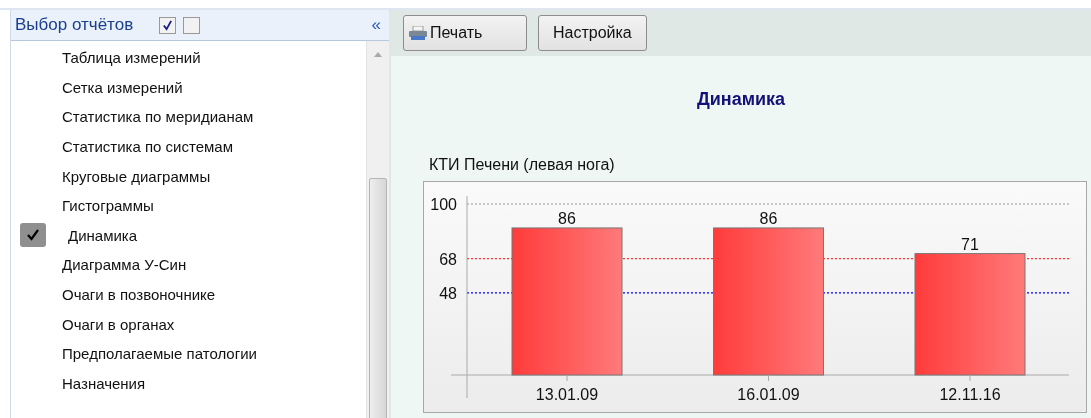 This screenshot has width=1091, height=418. I want to click on report-item: Назначения, so click(188, 383).